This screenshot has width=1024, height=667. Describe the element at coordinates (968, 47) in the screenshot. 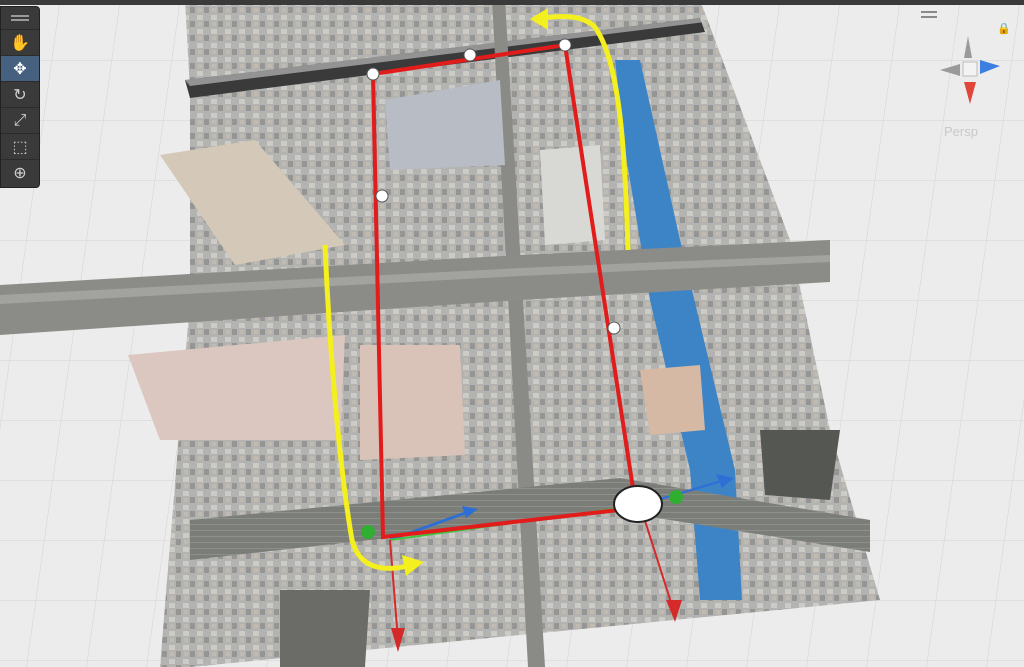

I see `y-axis-cone-icon` at that location.